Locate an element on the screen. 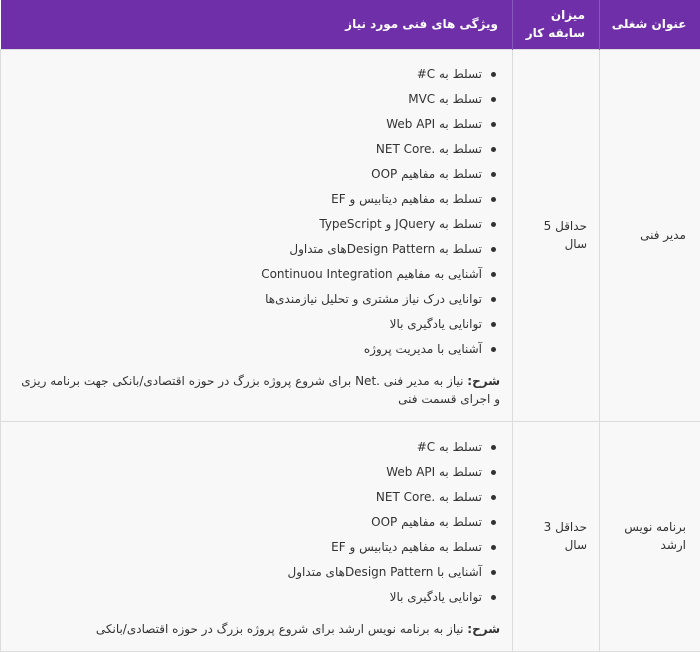  experience-cell: حداقل 3 سال is located at coordinates (556, 536).